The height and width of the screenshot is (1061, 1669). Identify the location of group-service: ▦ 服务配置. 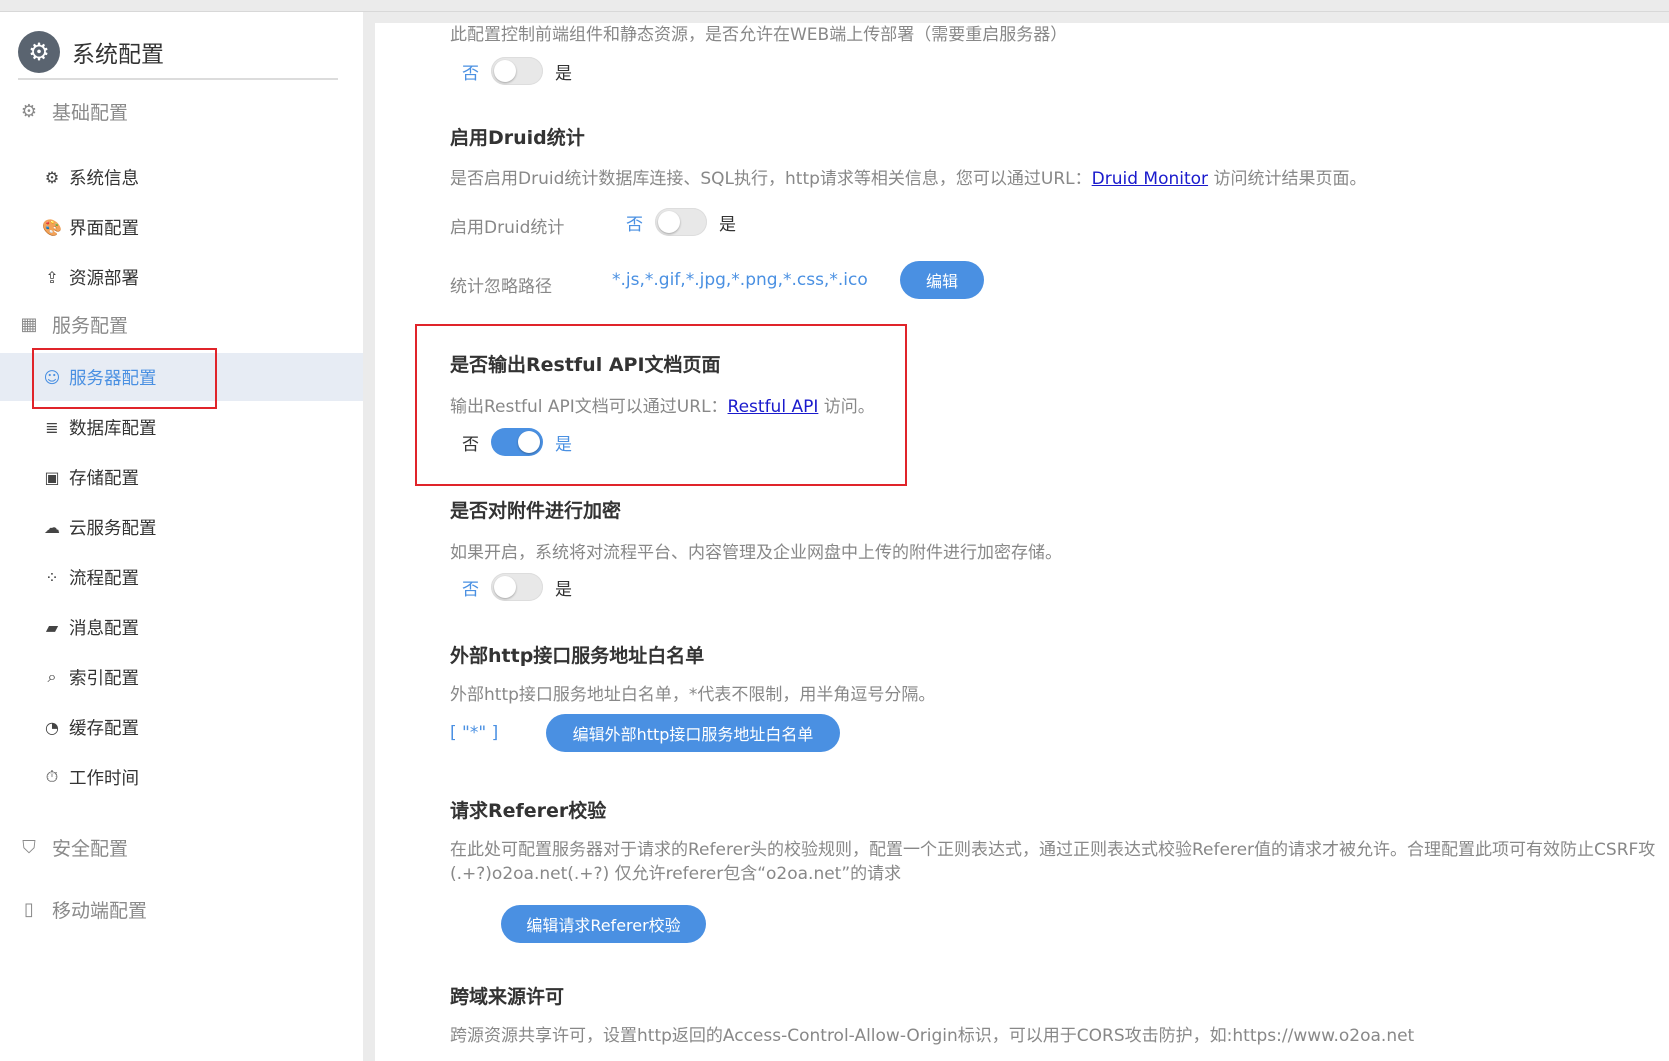
(73, 324).